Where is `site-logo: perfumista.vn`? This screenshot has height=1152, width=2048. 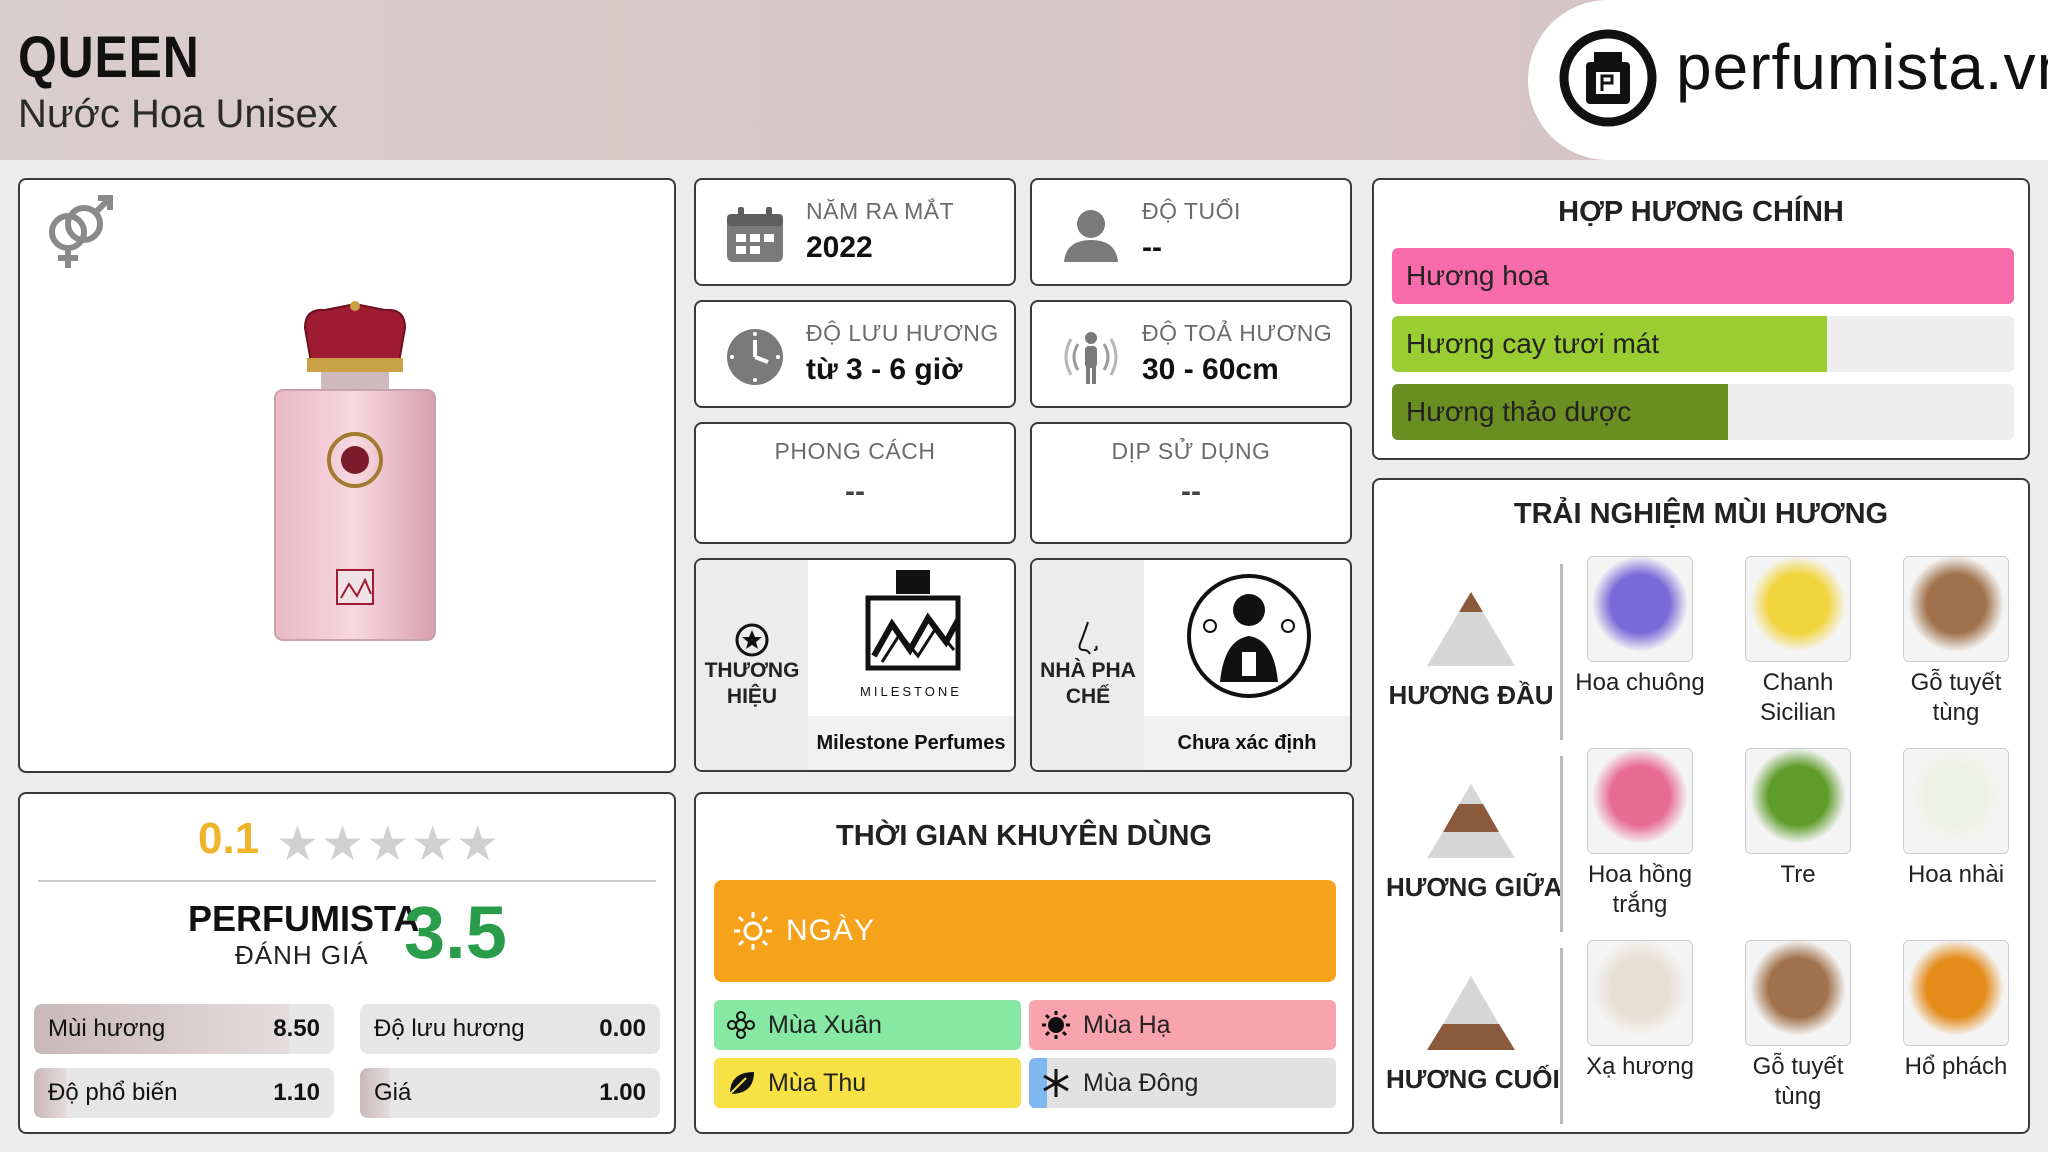 site-logo: perfumista.vn is located at coordinates (1788, 80).